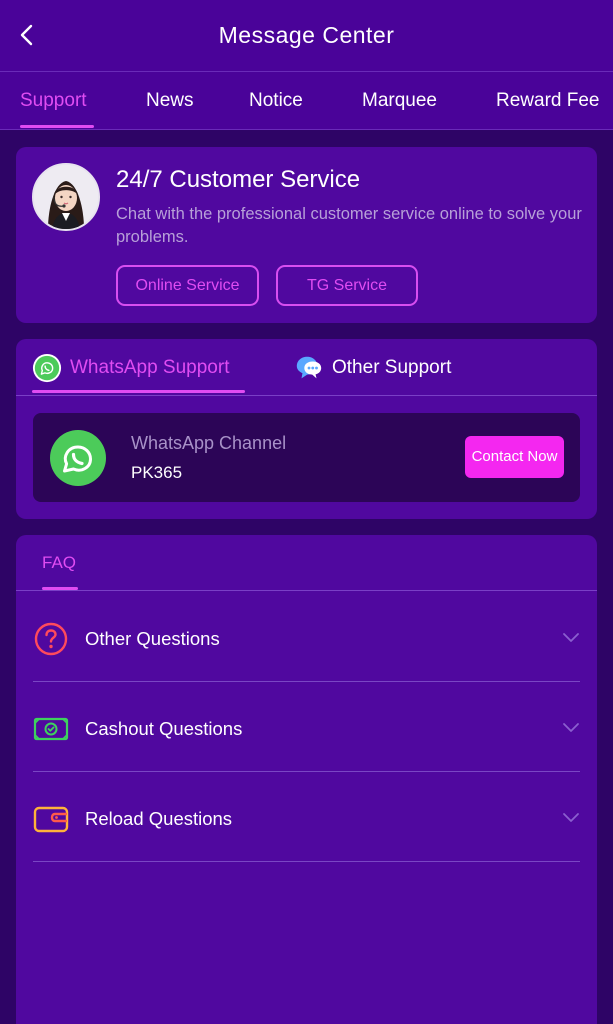 The image size is (613, 1024). Describe the element at coordinates (306, 817) in the screenshot. I see `faq-item-reload-questions: Reload Questions` at that location.